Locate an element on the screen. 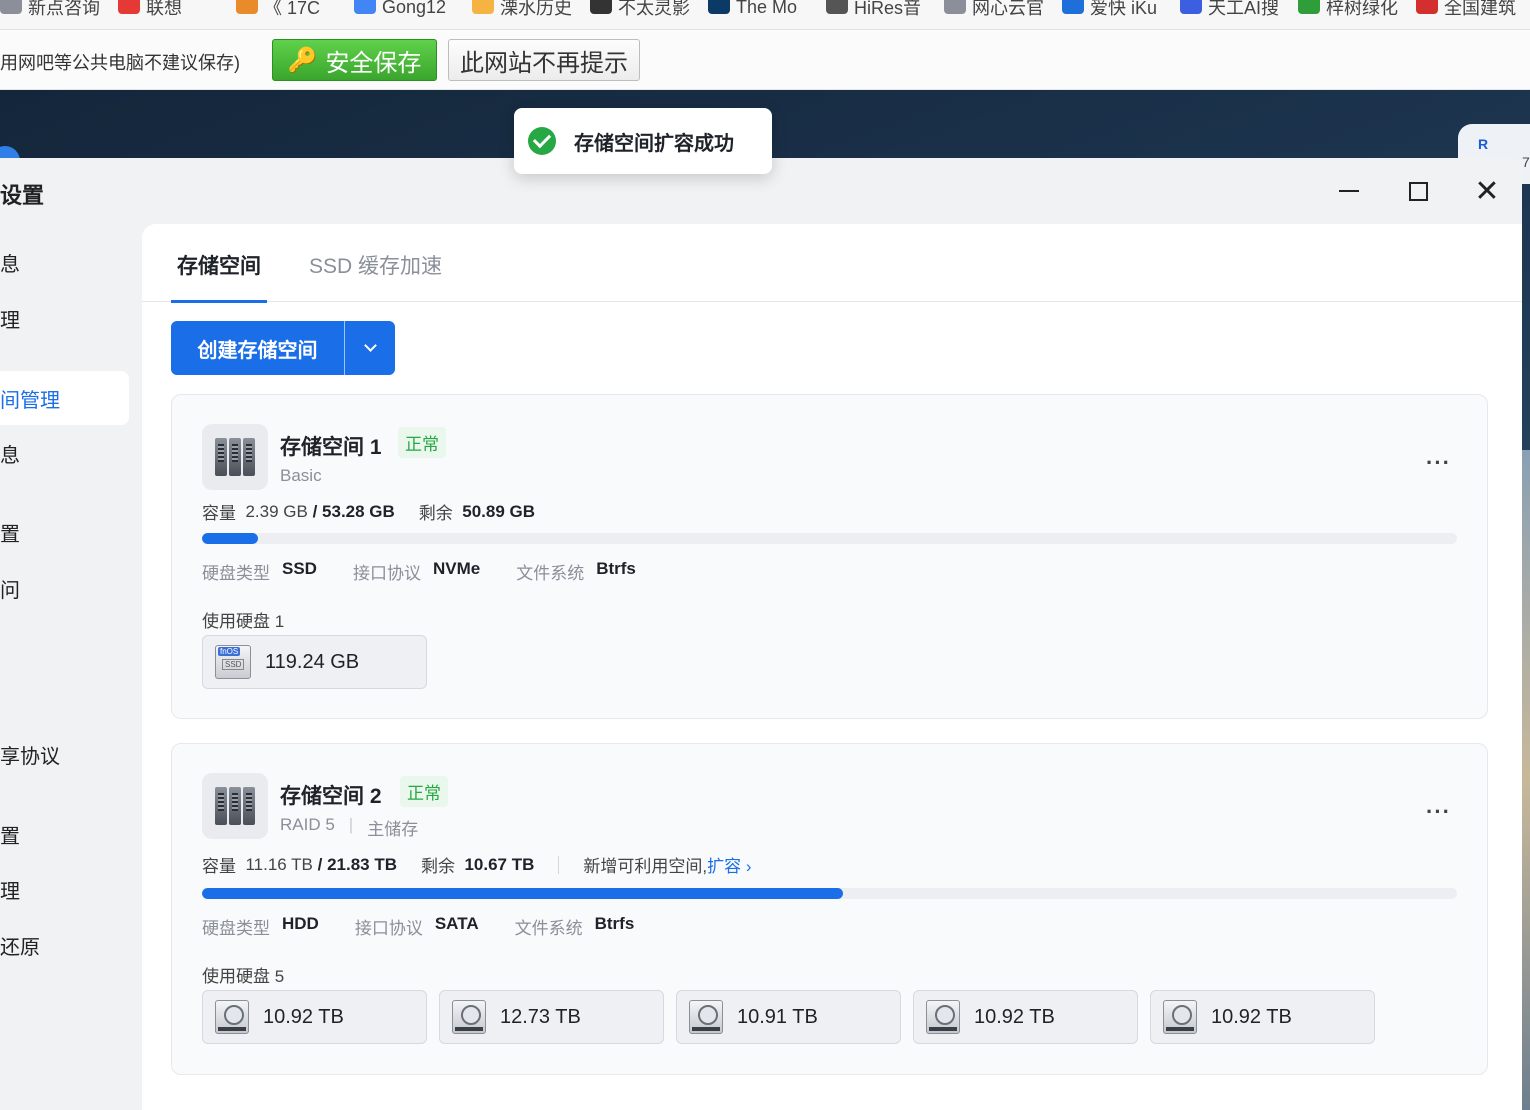  disk-type-value: HDD is located at coordinates (300, 923).